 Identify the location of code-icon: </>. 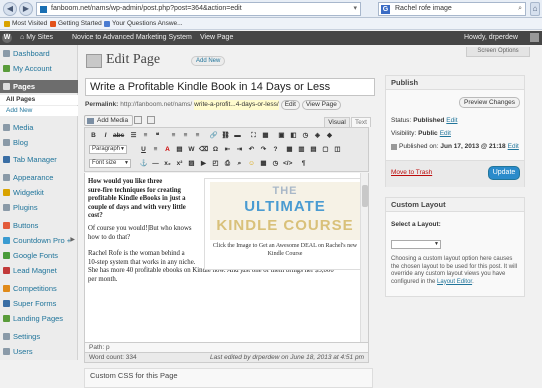
(287, 163).